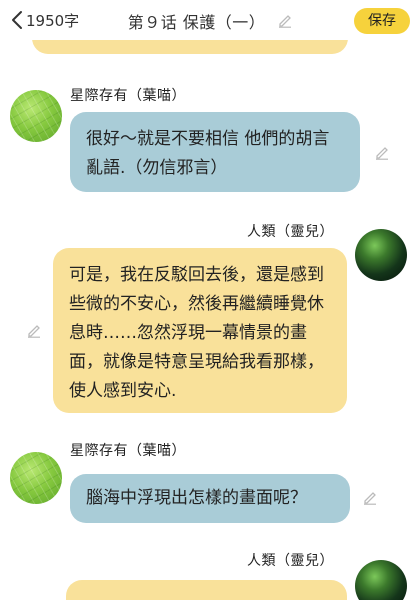 This screenshot has height=600, width=417. I want to click on page-title: 第９话 保護（一）, so click(196, 22).